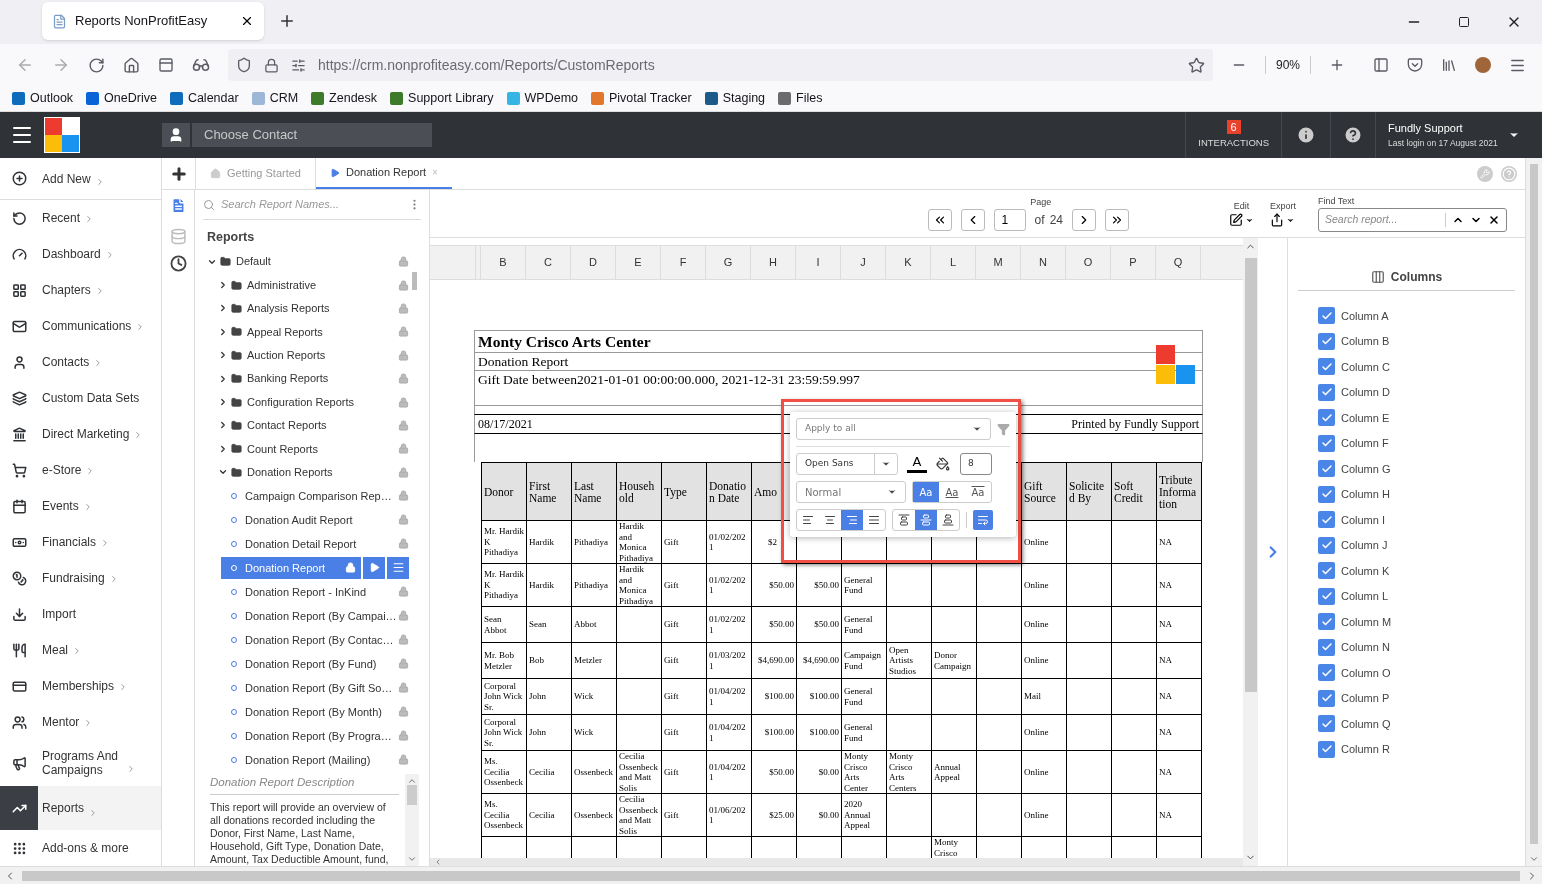 The image size is (1542, 884). What do you see at coordinates (80, 398) in the screenshot?
I see `nav-item: Custom Data Sets` at bounding box center [80, 398].